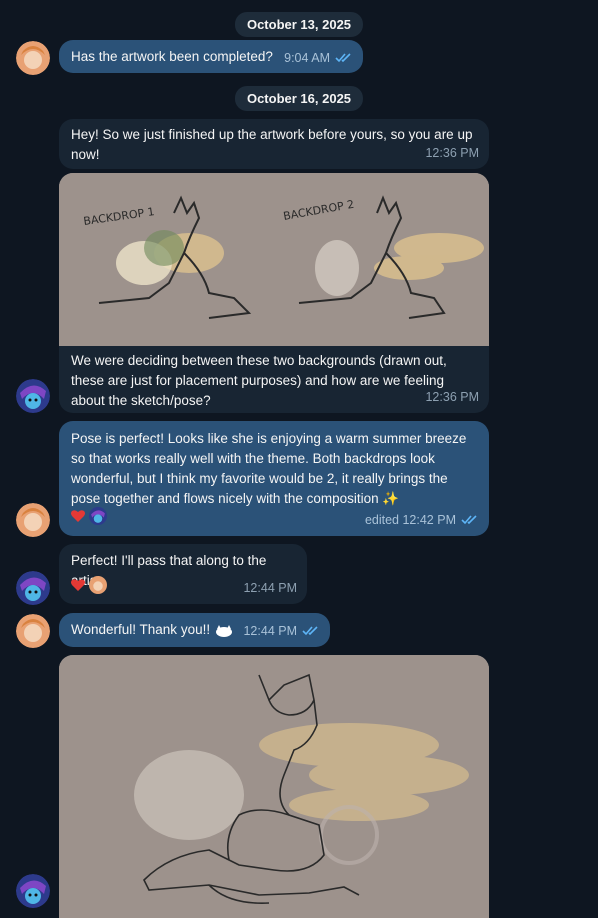 The height and width of the screenshot is (918, 598). I want to click on message-bubble: Wonderful! Thank you!! 12:44 PM, so click(194, 630).